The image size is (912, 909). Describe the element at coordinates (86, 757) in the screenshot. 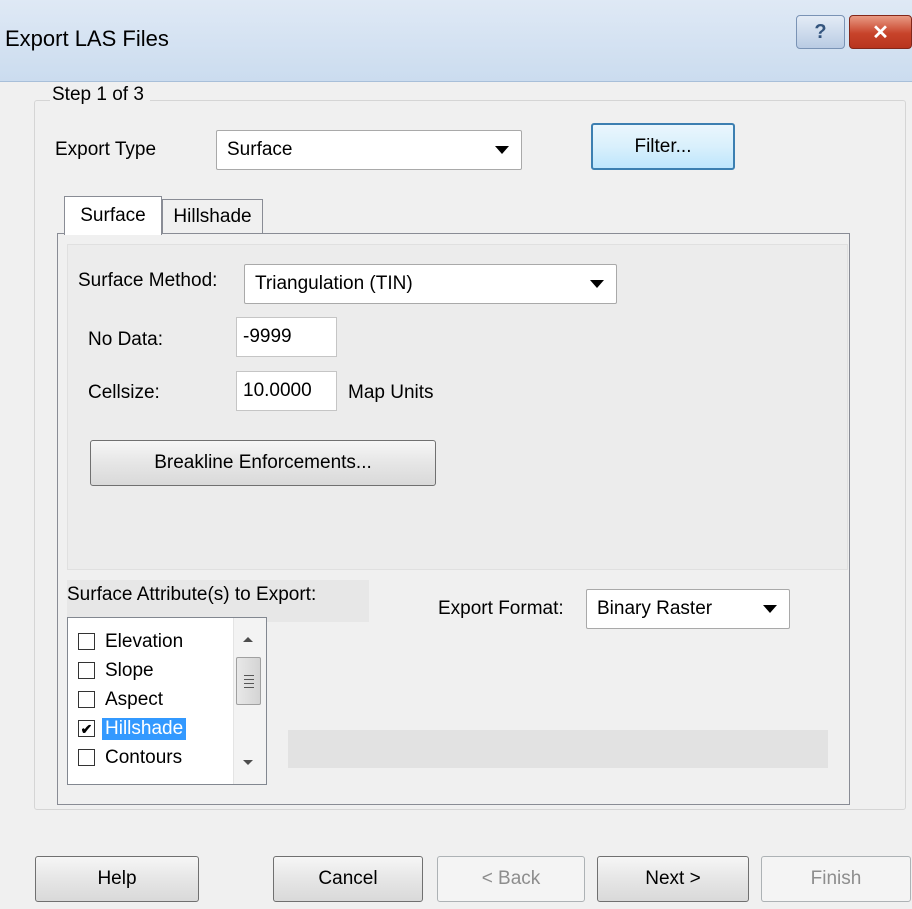

I see `checkbox-contours` at that location.